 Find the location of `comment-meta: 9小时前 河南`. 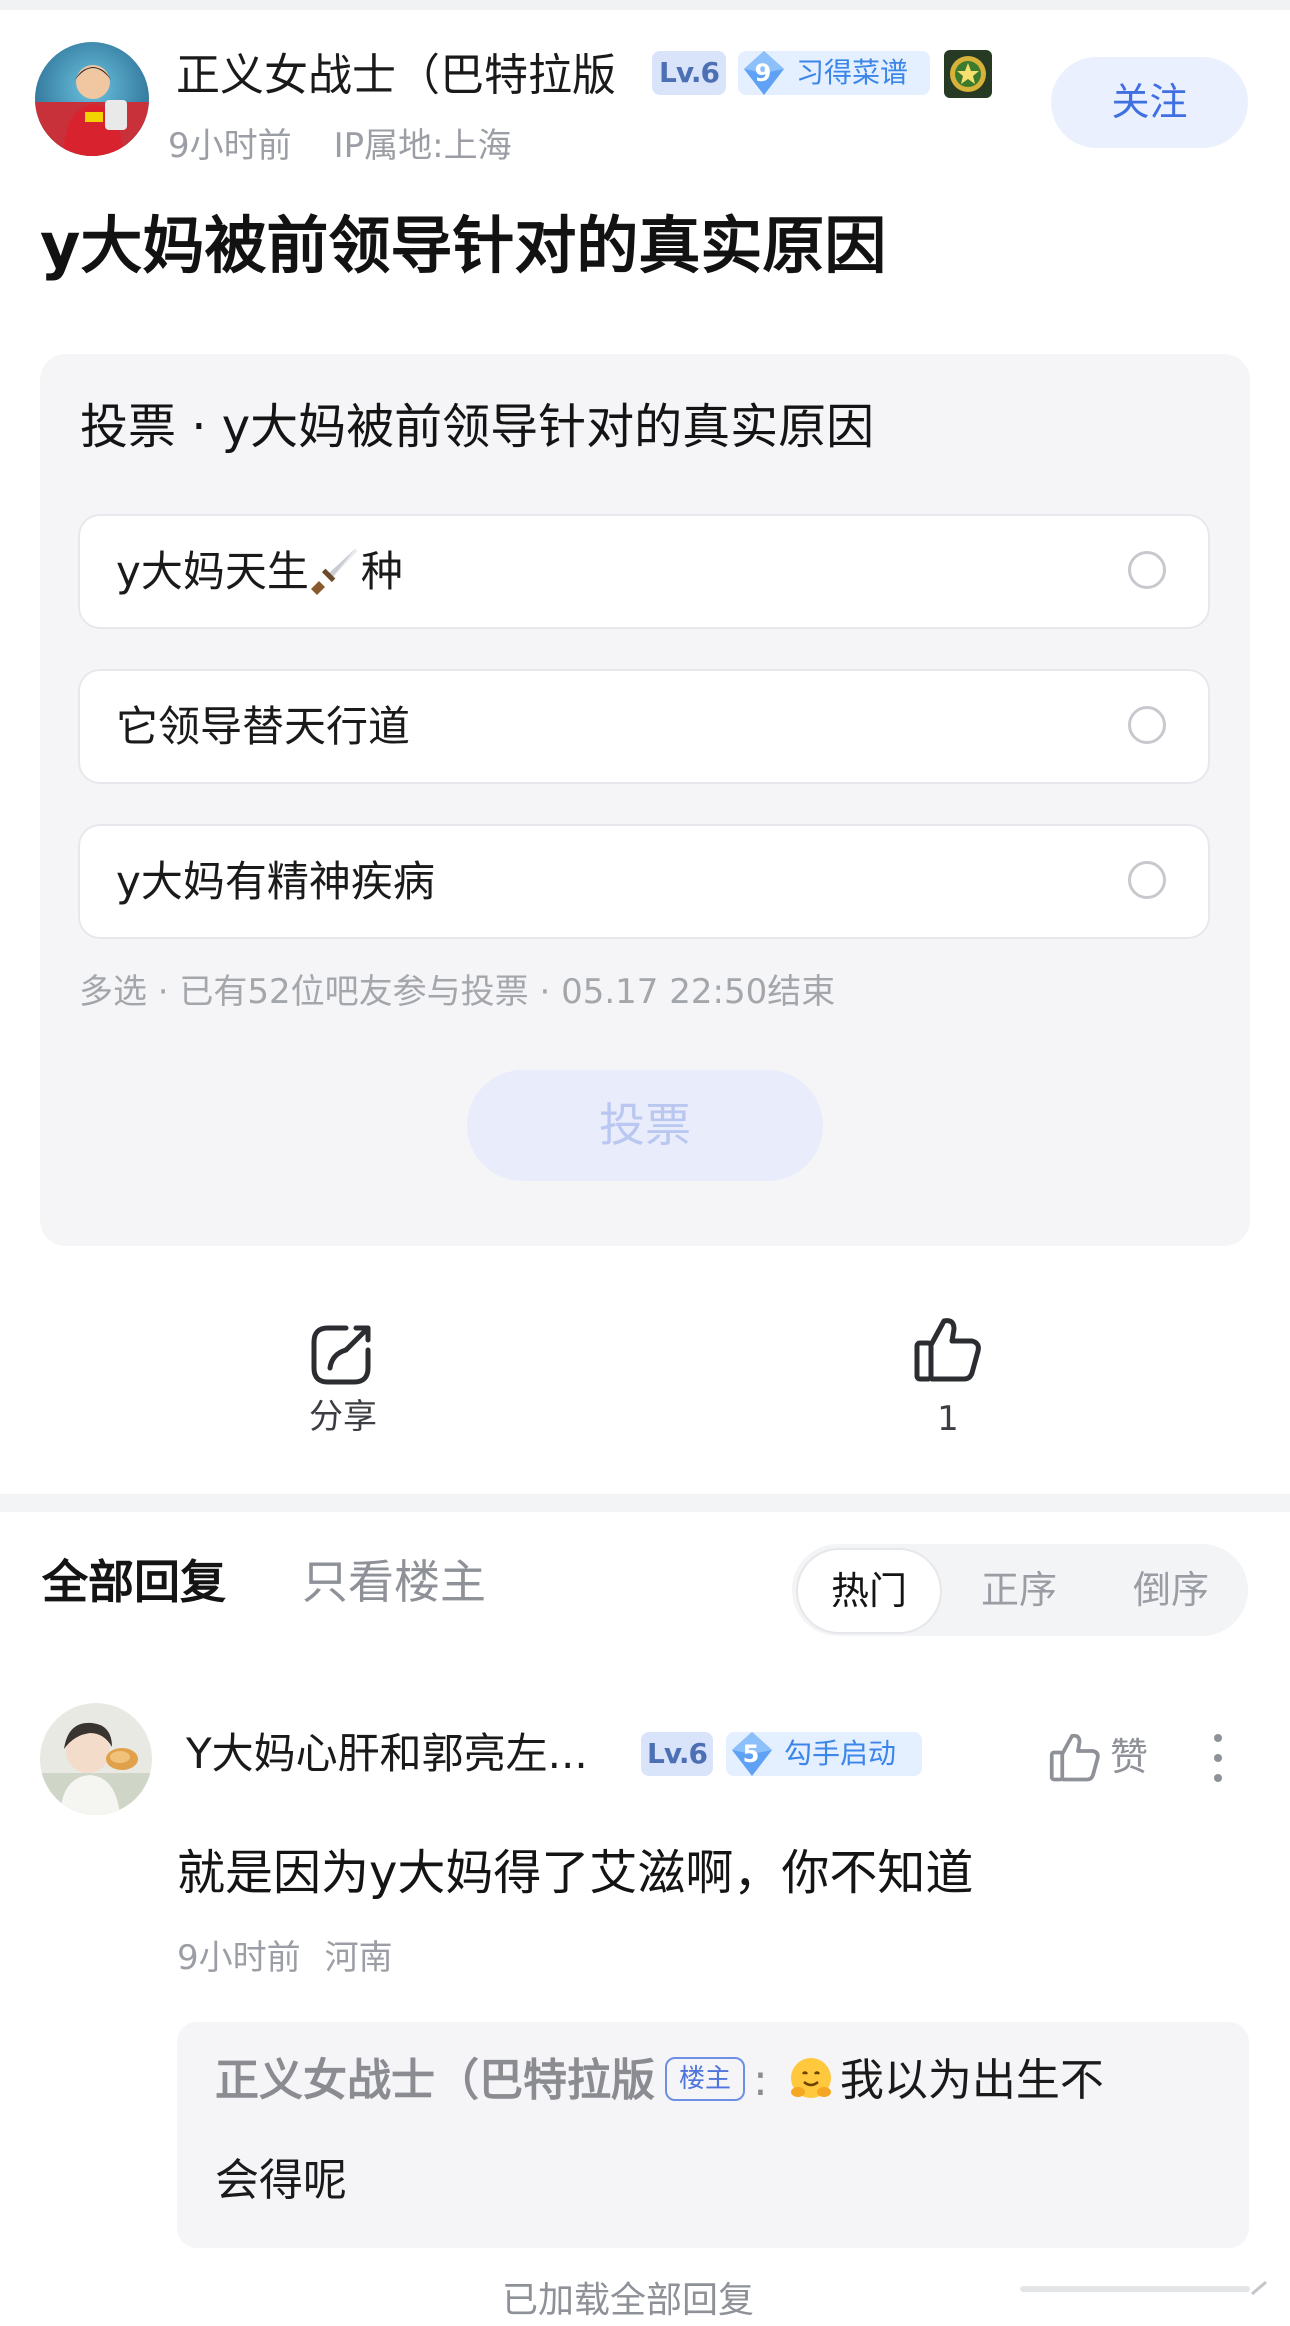

comment-meta: 9小时前 河南 is located at coordinates (285, 1958).